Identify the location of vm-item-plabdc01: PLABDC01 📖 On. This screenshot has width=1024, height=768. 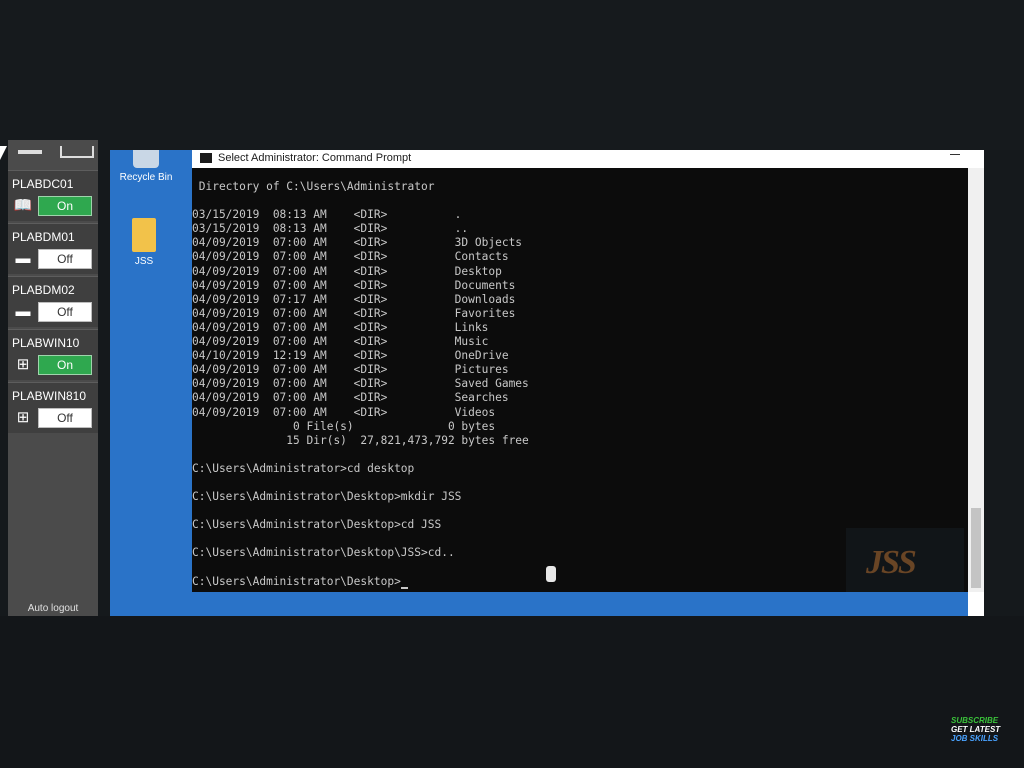
(53, 195).